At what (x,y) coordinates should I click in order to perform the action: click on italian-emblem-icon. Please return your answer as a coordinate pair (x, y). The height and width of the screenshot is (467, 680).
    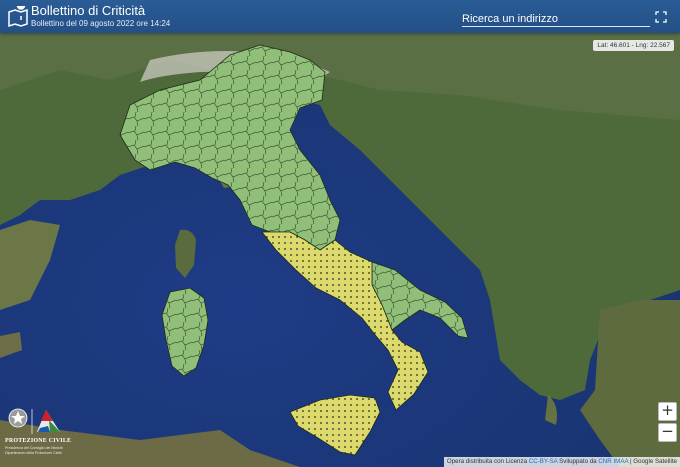
    Looking at the image, I should click on (18, 418).